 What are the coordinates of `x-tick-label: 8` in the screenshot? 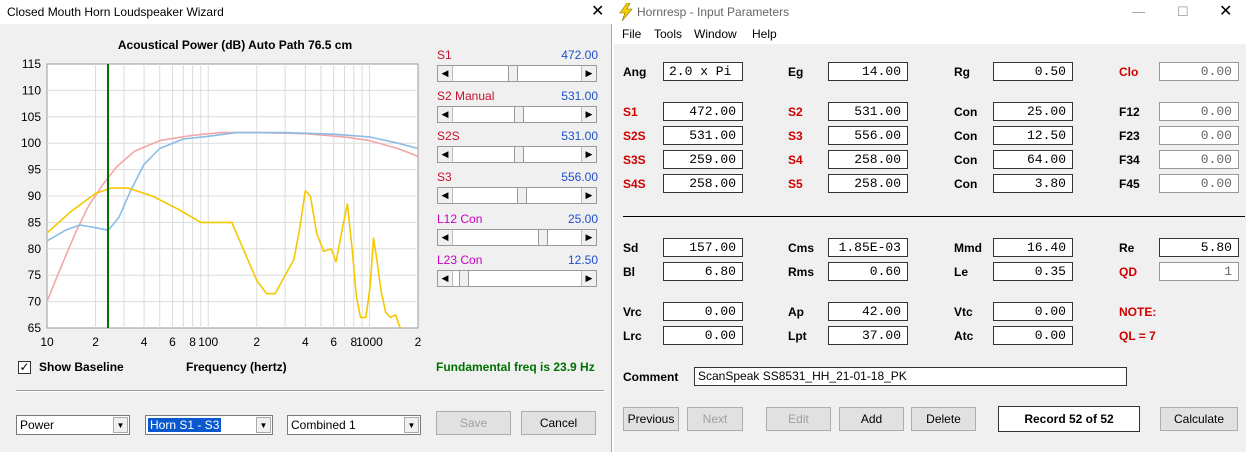 It's located at (192, 342).